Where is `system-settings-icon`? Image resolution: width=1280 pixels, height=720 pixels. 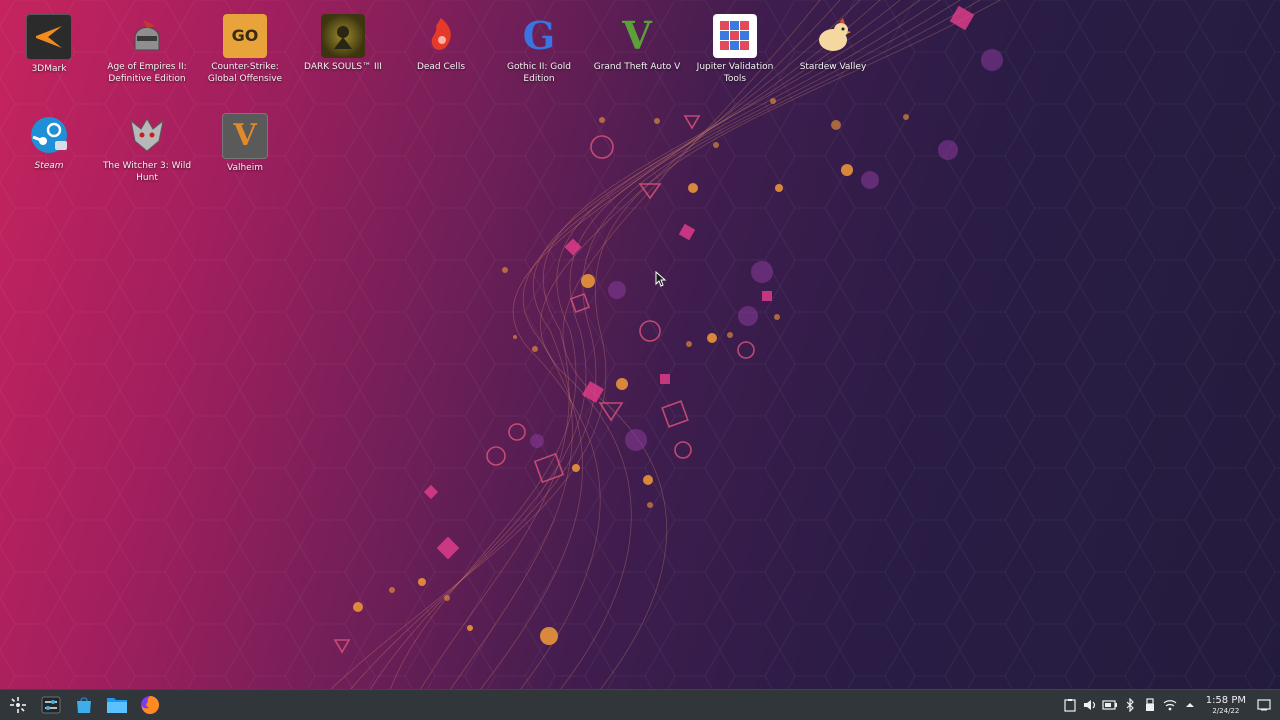
system-settings-icon is located at coordinates (51, 705).